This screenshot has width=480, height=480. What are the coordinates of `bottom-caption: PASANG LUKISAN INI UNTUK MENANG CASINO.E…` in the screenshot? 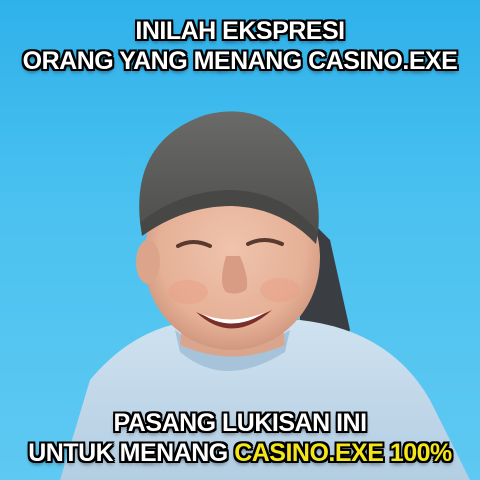 It's located at (240, 438).